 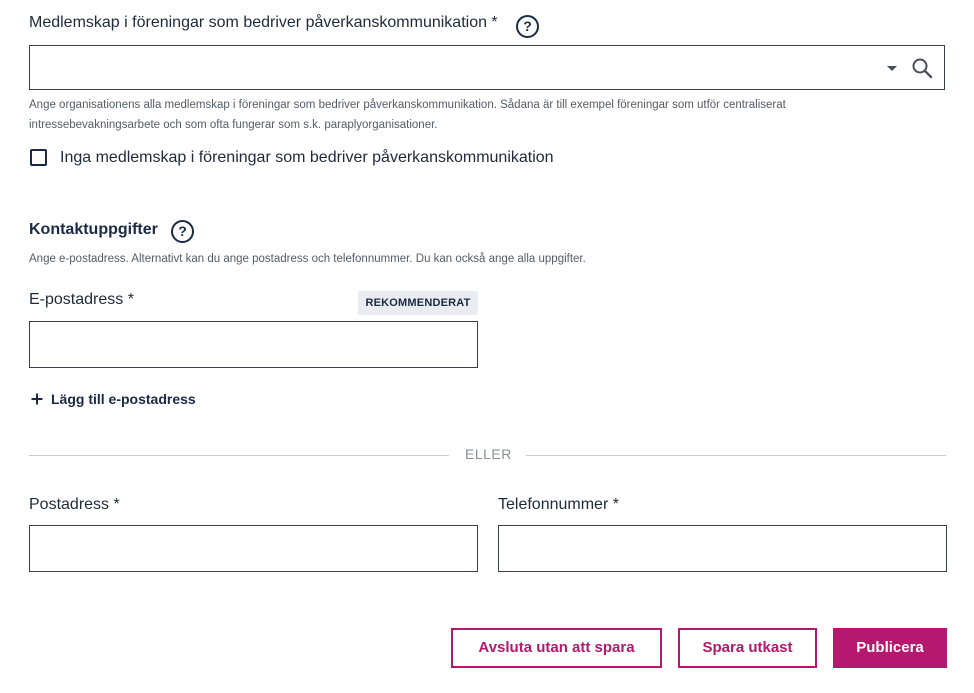 What do you see at coordinates (81, 299) in the screenshot?
I see `email-label: E-postadress *` at bounding box center [81, 299].